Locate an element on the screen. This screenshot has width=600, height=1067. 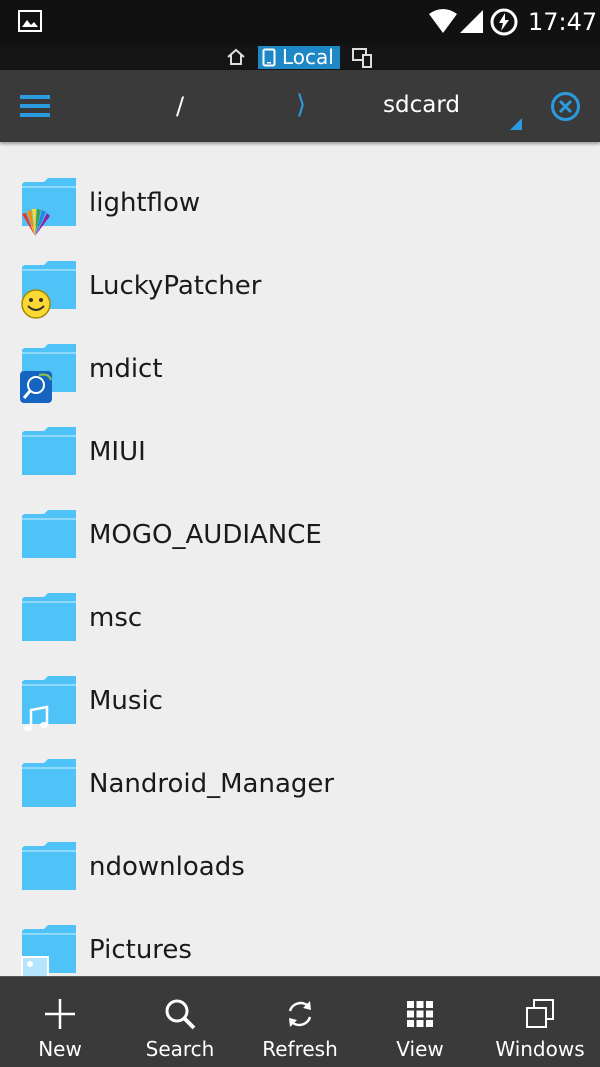
folder-row: Music is located at coordinates (300, 685).